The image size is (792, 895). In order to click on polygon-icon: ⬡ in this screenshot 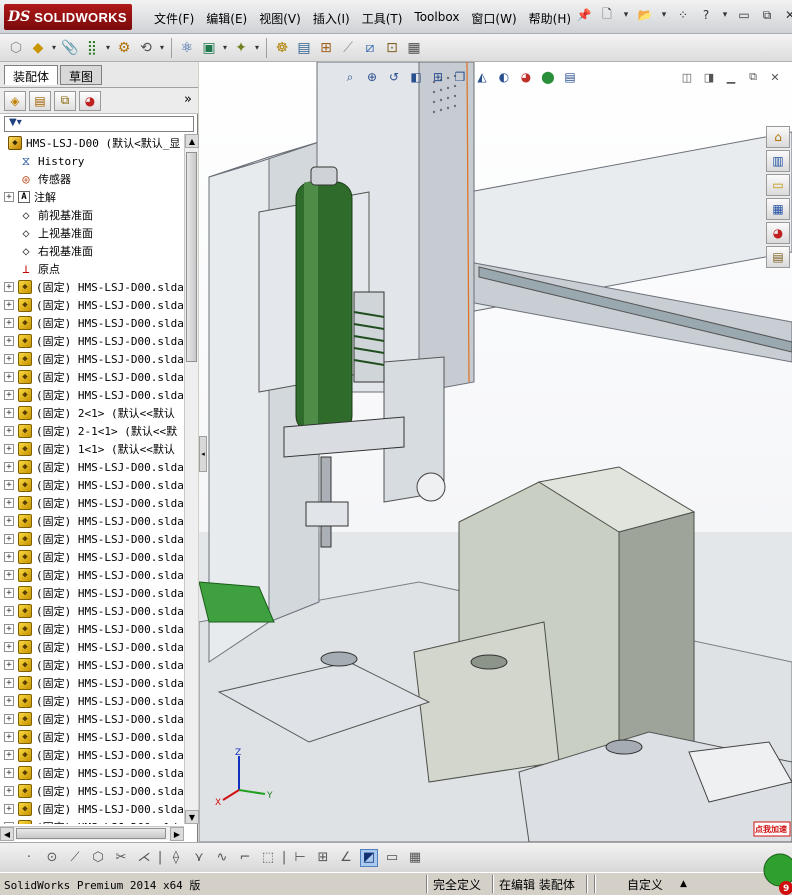, I will do `click(98, 858)`.